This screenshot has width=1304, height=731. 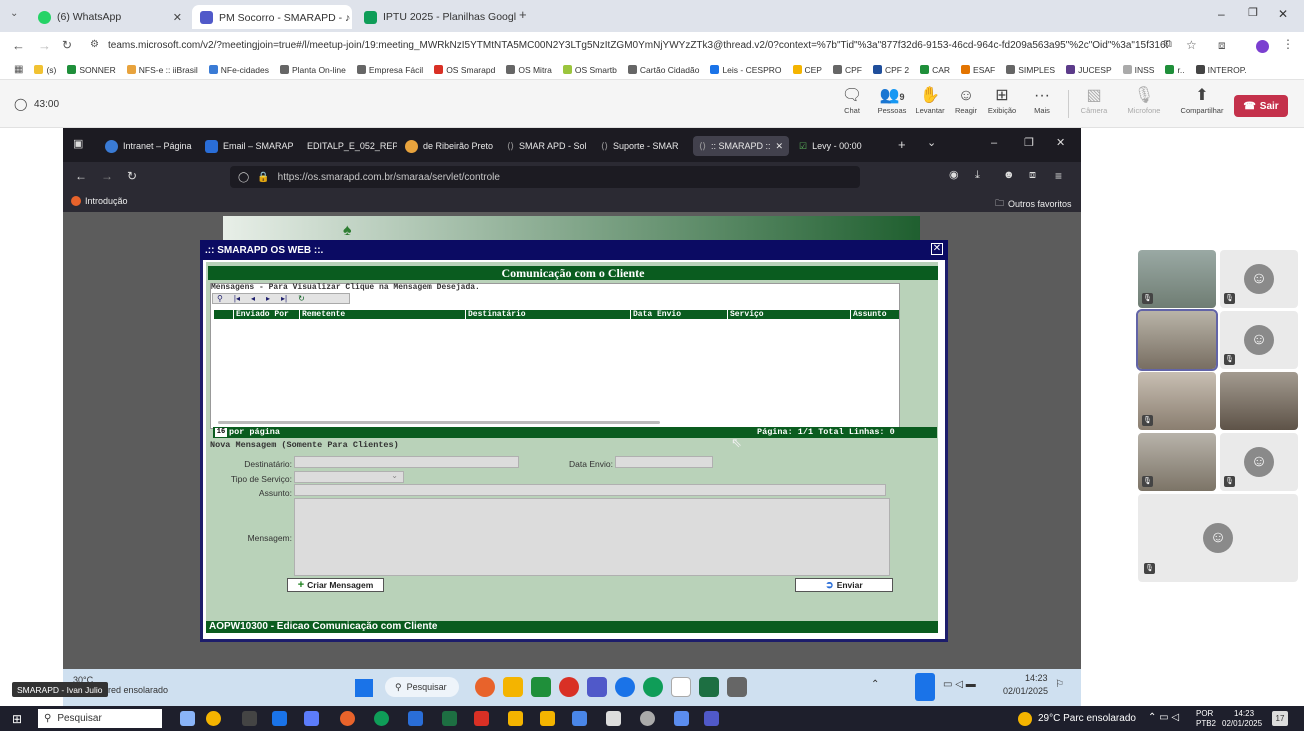 What do you see at coordinates (663, 70) in the screenshot?
I see `bookmark-item: Cartão Cidadão` at bounding box center [663, 70].